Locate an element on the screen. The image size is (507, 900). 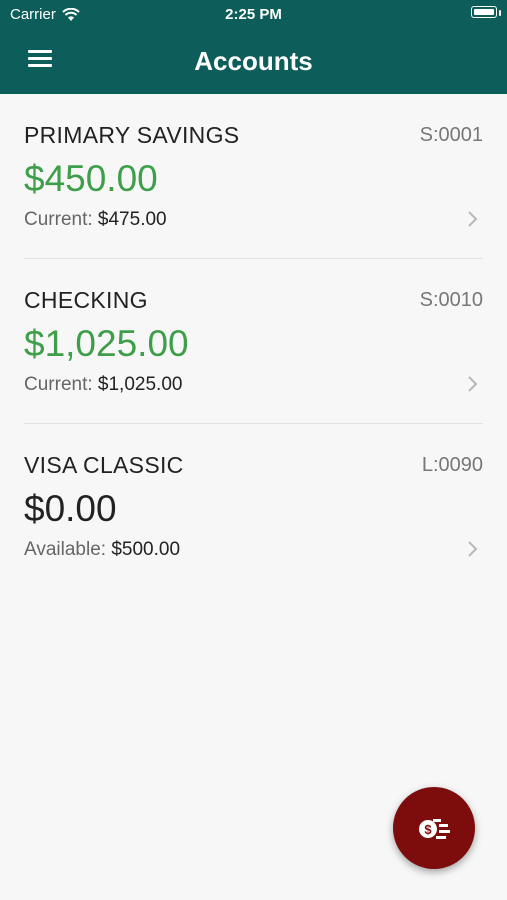
battery-nub is located at coordinates (500, 13).